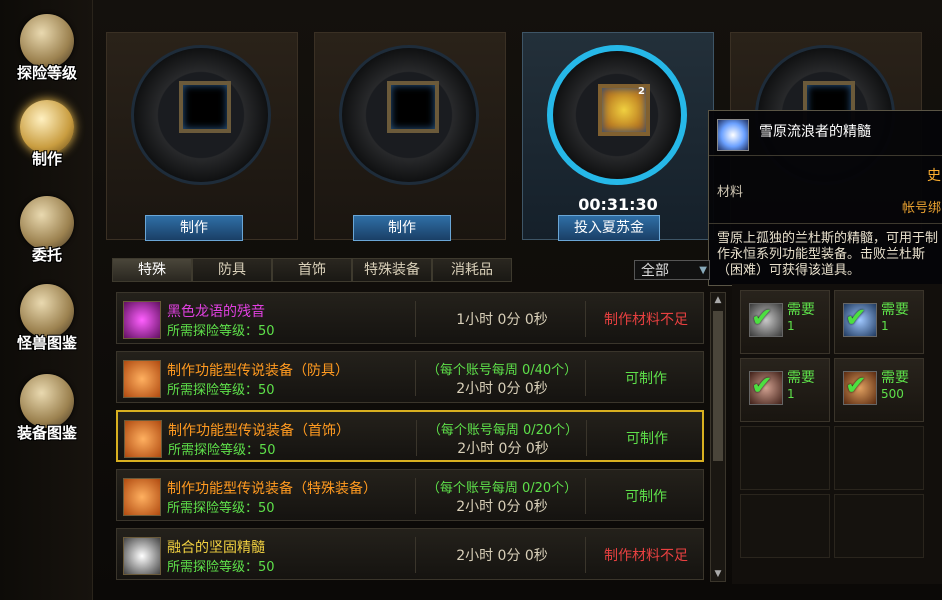 This screenshot has width=942, height=600. I want to click on nav-item-adventure-level: 探险等级, so click(47, 50).